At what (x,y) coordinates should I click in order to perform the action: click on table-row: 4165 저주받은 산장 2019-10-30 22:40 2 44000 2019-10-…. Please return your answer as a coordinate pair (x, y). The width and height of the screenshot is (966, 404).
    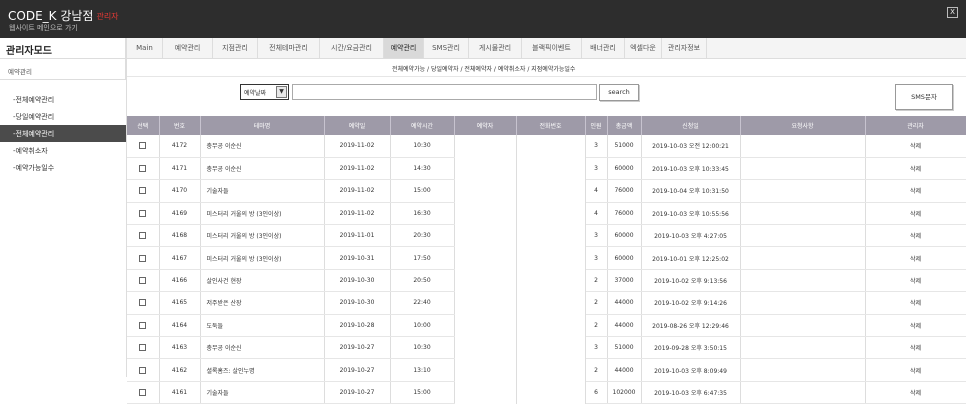
    Looking at the image, I should click on (546, 303).